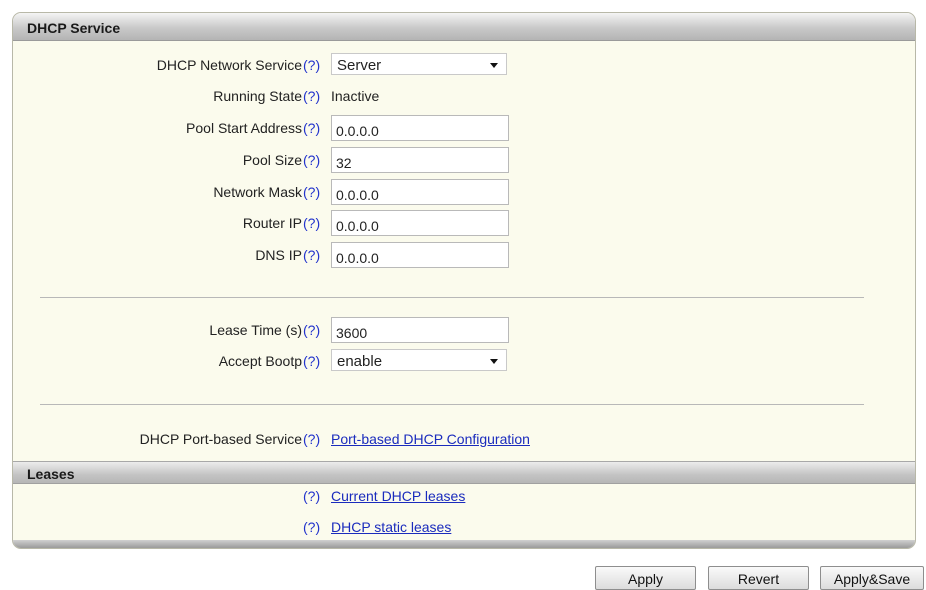 Image resolution: width=926 pixels, height=590 pixels. I want to click on accept-bootp-select: enable, so click(419, 360).